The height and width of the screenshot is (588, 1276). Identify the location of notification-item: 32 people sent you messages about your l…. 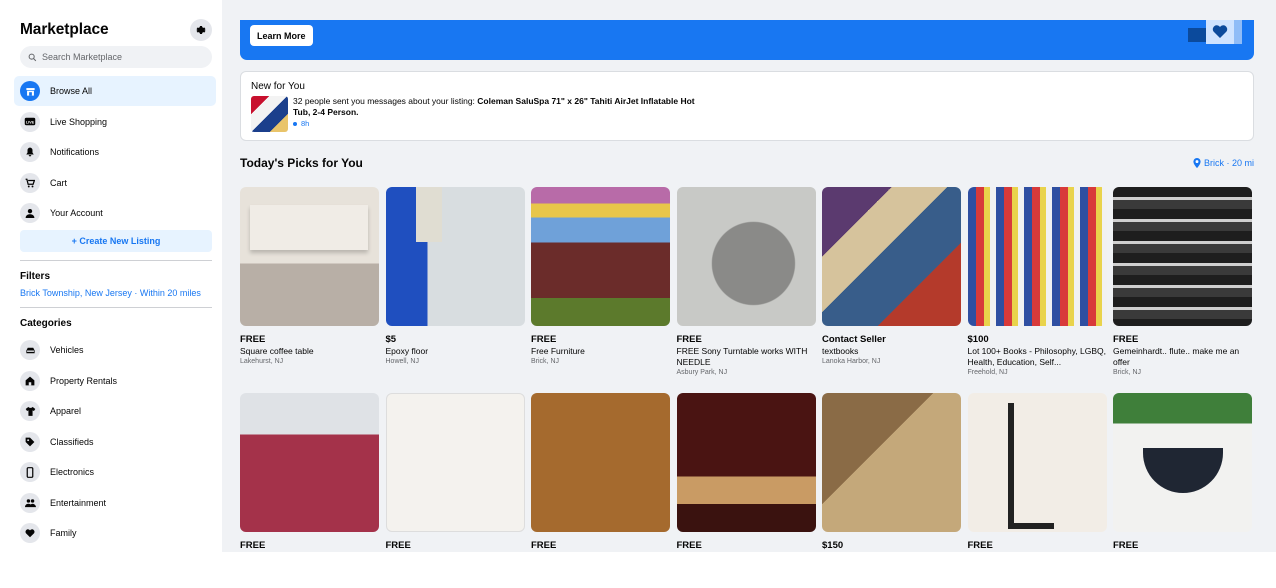
(747, 114).